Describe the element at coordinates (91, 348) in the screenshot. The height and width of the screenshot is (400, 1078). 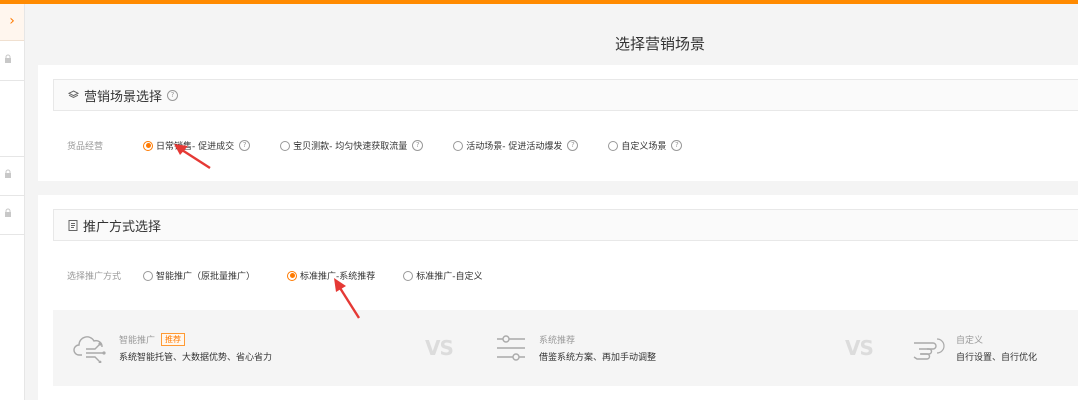
I see `cloud-icon` at that location.